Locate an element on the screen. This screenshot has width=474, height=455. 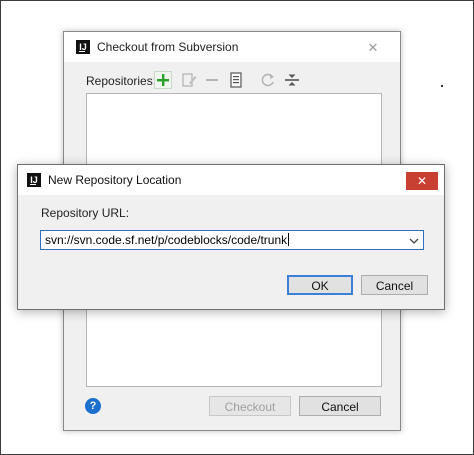
new-repo-cancel-button: Cancel is located at coordinates (394, 285).